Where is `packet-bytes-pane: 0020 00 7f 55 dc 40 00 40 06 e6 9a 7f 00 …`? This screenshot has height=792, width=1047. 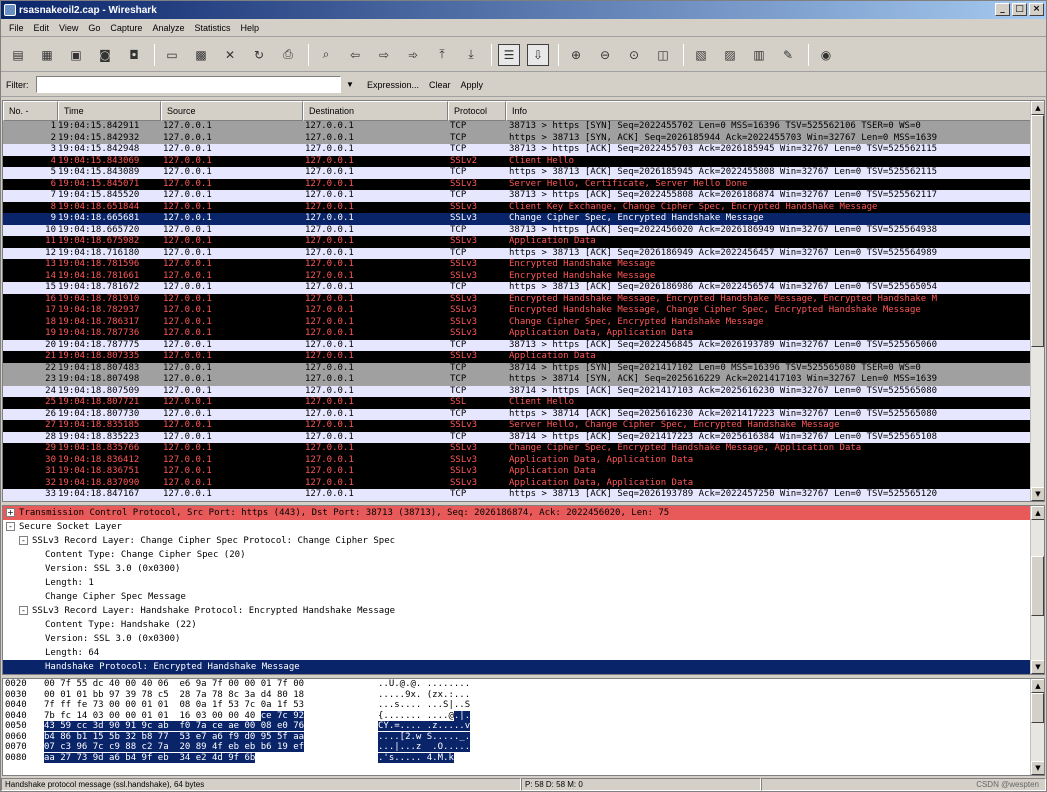
packet-bytes-pane: 0020 00 7f 55 dc 40 00 40 06 e6 9a 7f 00 … is located at coordinates (523, 727).